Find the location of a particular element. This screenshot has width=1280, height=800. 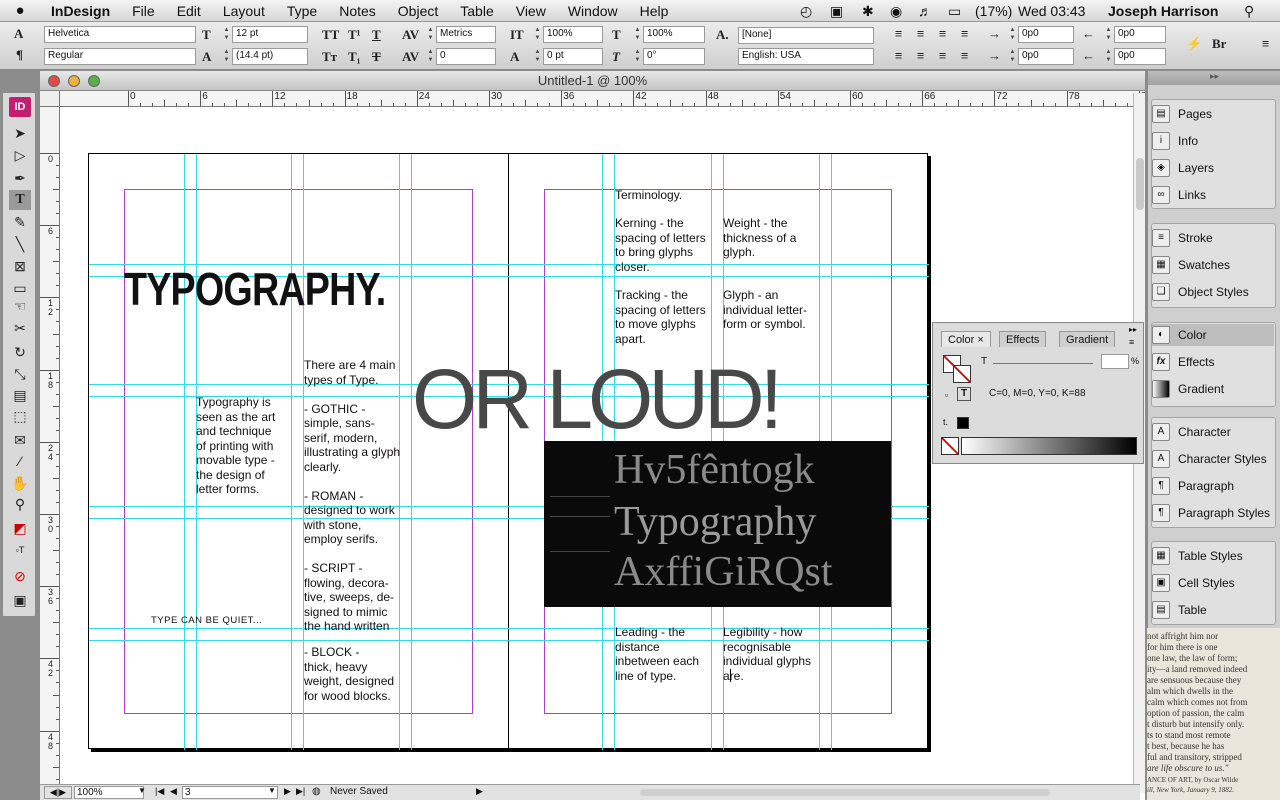

font-style-field: Regular is located at coordinates (120, 56).